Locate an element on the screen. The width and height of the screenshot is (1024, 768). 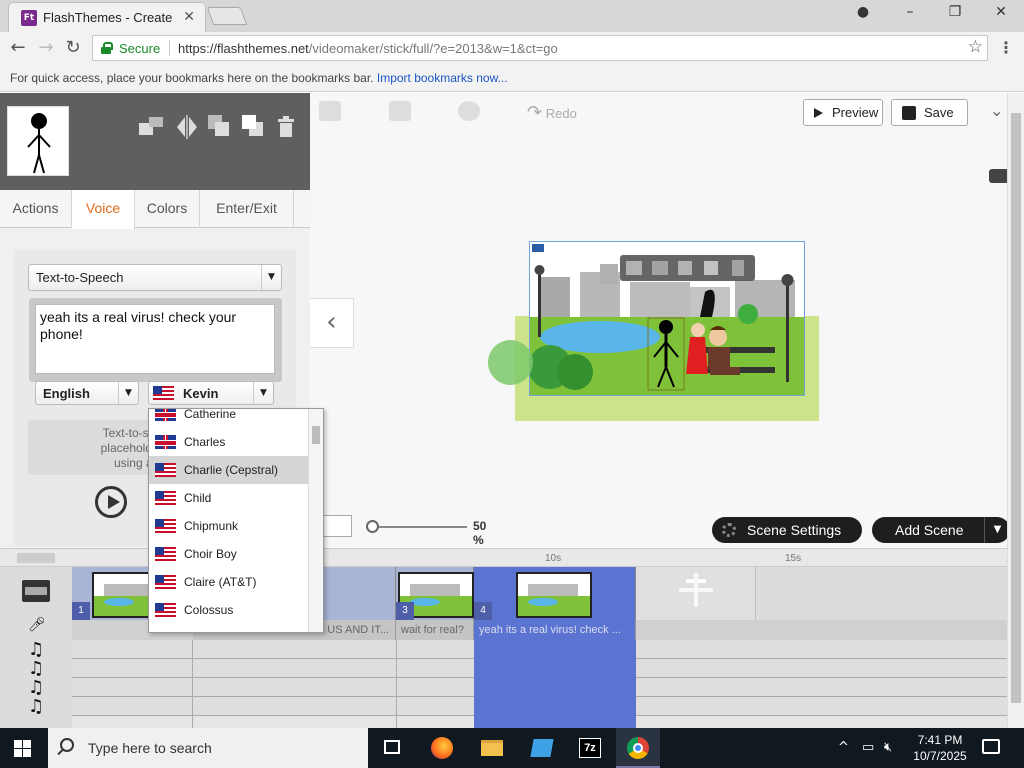
tab-actions: Actions is located at coordinates (36, 209).